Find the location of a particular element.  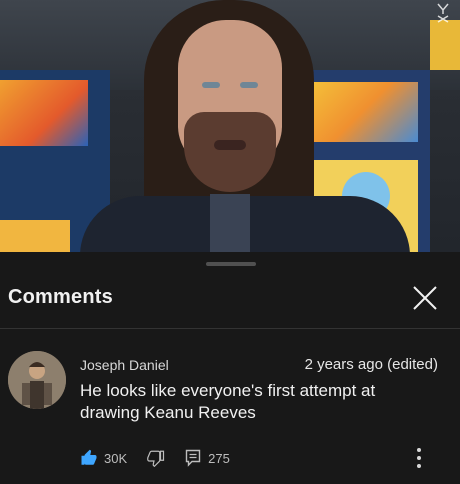

comment-actions: 30K 275 is located at coordinates (155, 458).